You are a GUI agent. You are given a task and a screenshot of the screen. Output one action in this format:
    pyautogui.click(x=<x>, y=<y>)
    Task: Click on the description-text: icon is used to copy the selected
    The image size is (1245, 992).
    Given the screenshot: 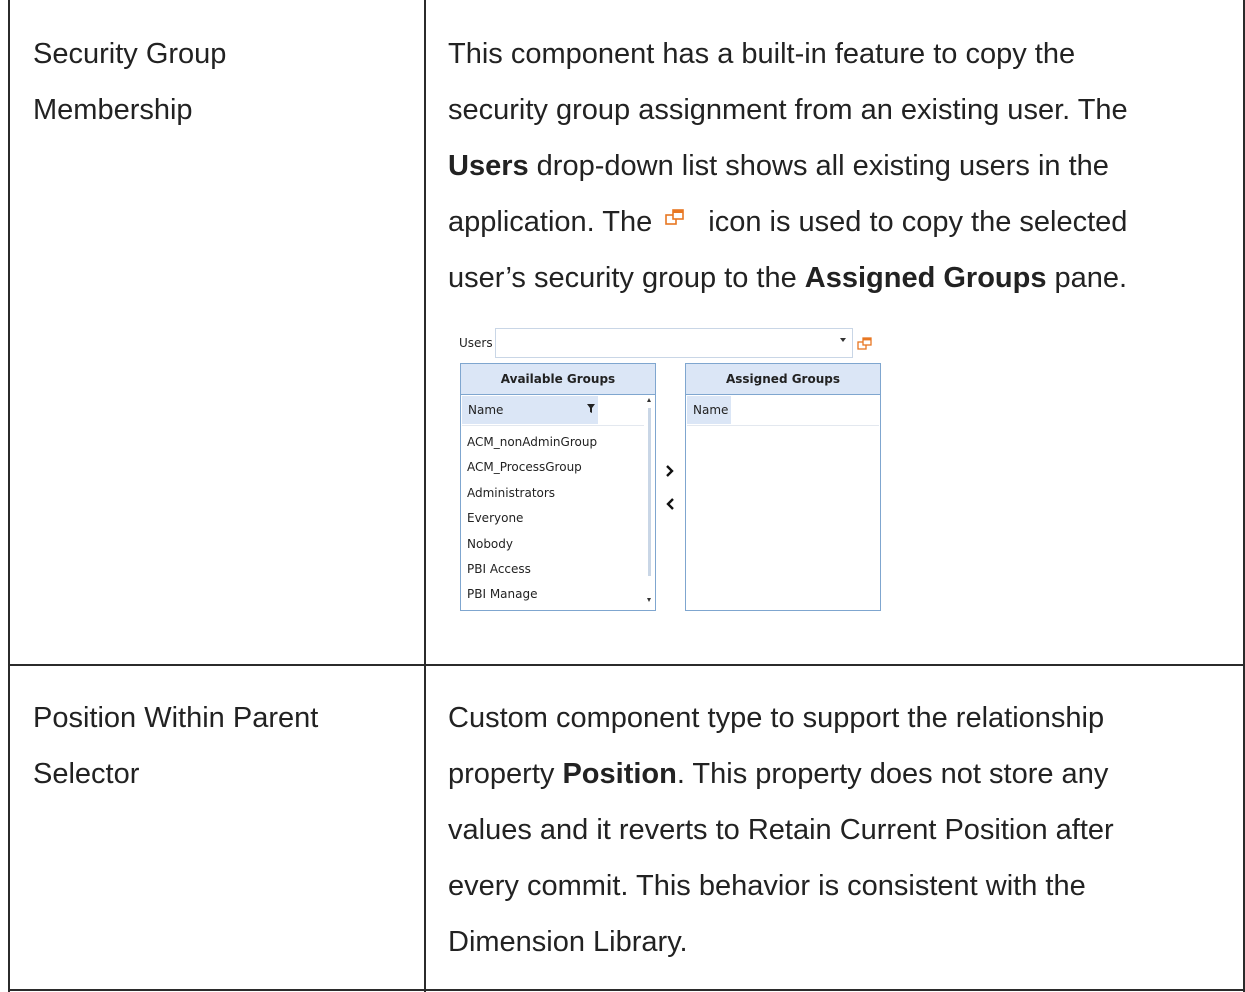 What is the action you would take?
    pyautogui.click(x=918, y=222)
    